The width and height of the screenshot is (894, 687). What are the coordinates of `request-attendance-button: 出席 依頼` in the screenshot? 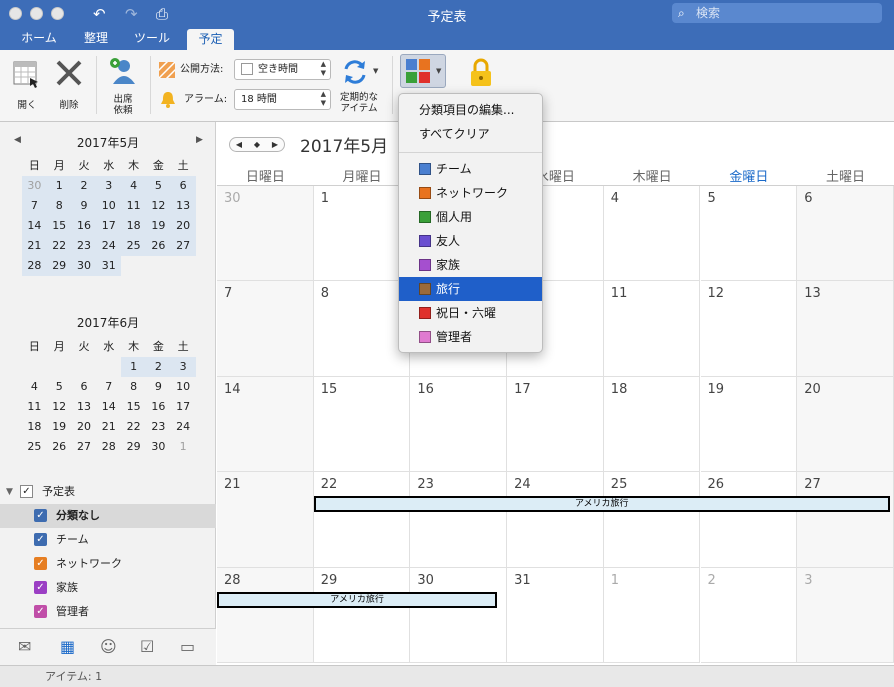 It's located at (123, 85).